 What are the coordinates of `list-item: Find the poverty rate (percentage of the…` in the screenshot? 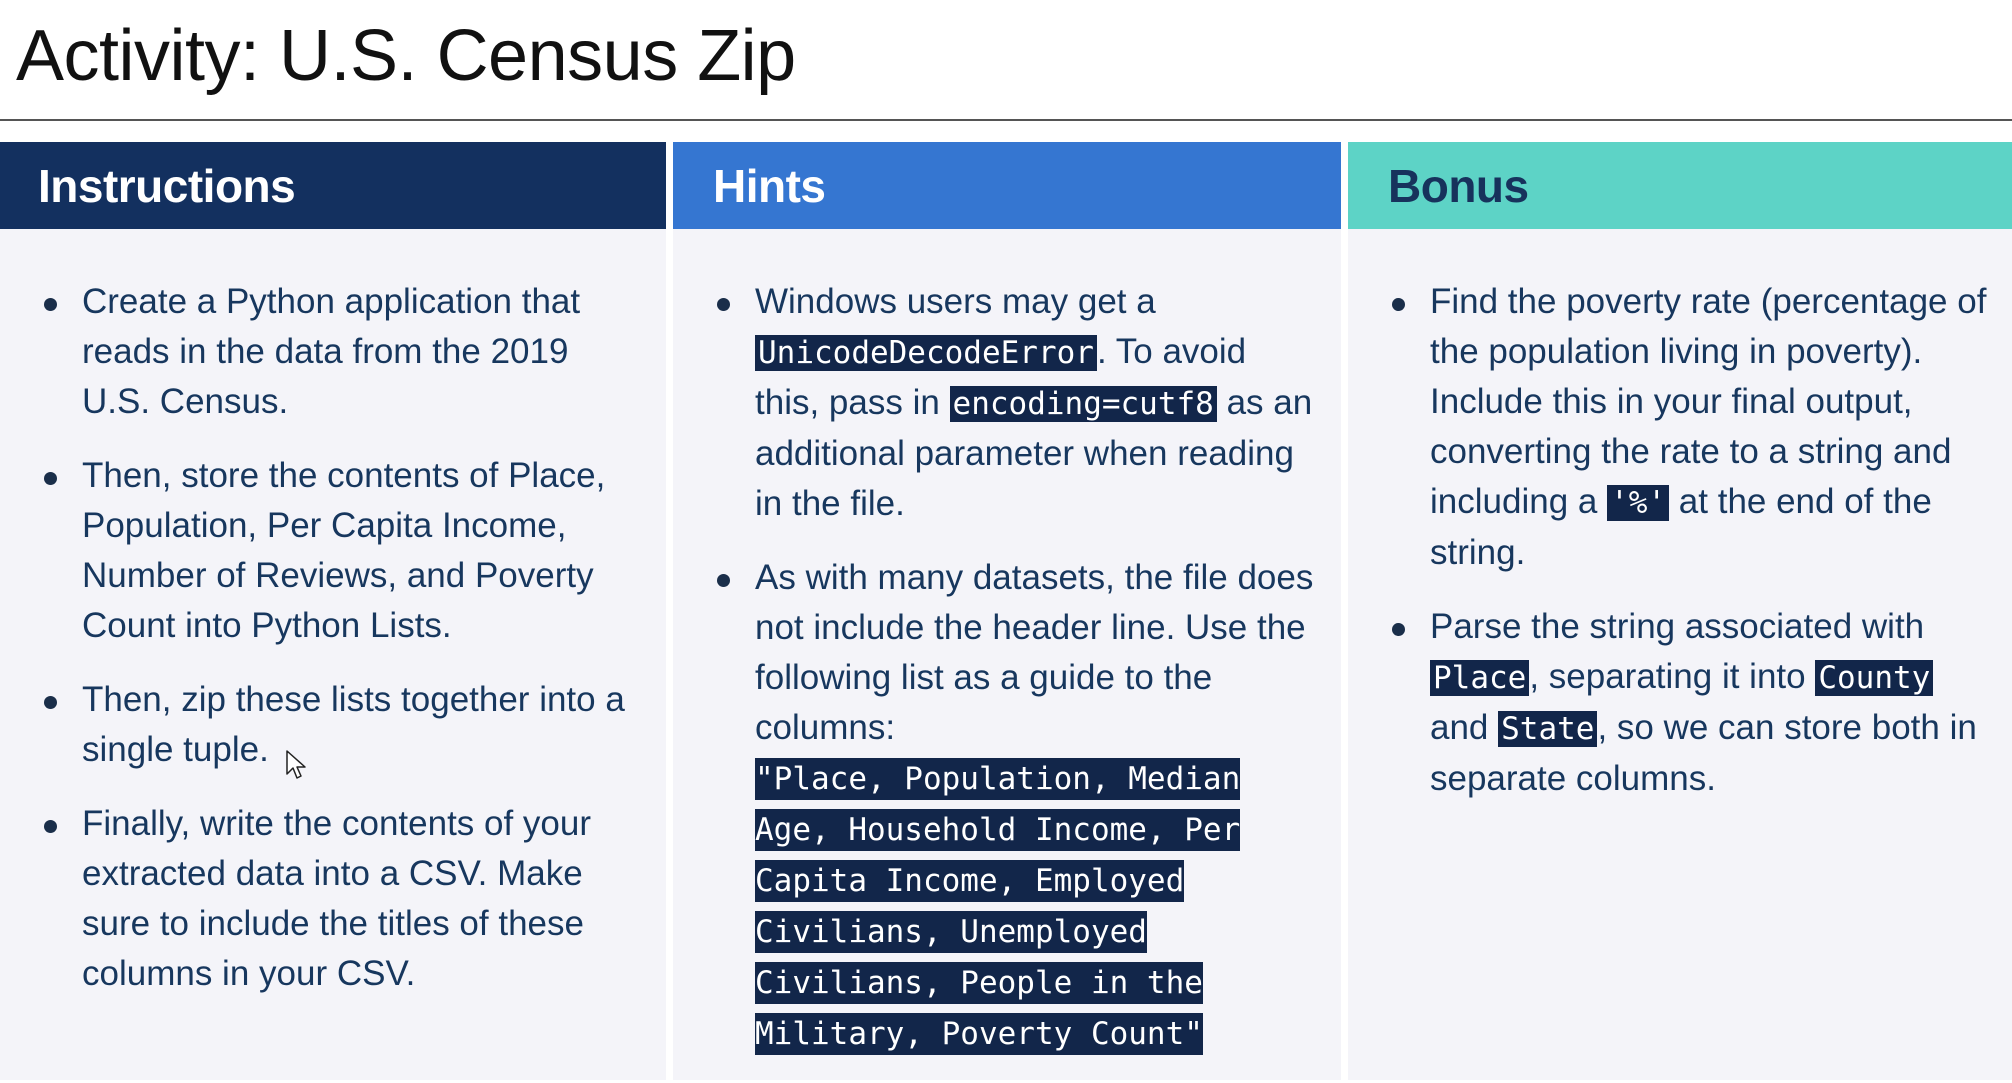 It's located at (1694, 427).